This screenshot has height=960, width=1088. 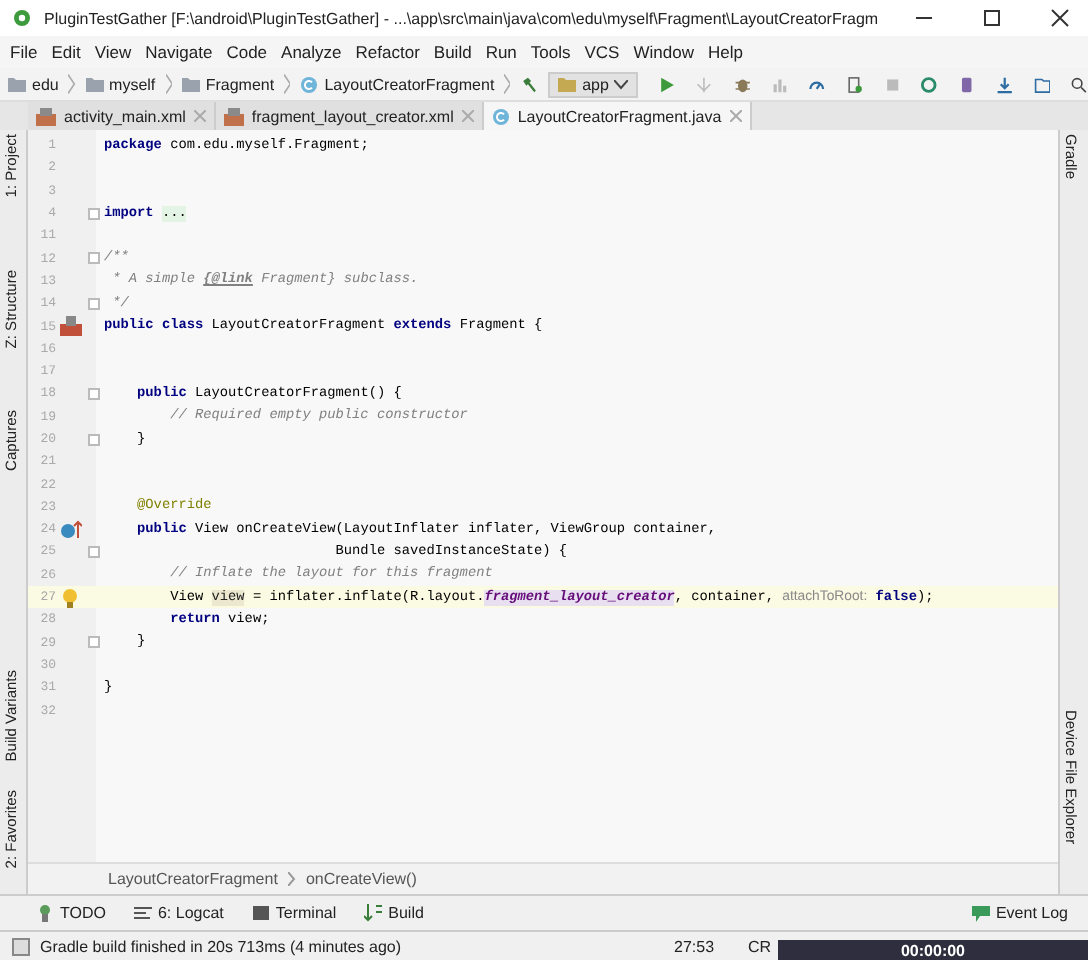 I want to click on menu-item: View, so click(x=113, y=52).